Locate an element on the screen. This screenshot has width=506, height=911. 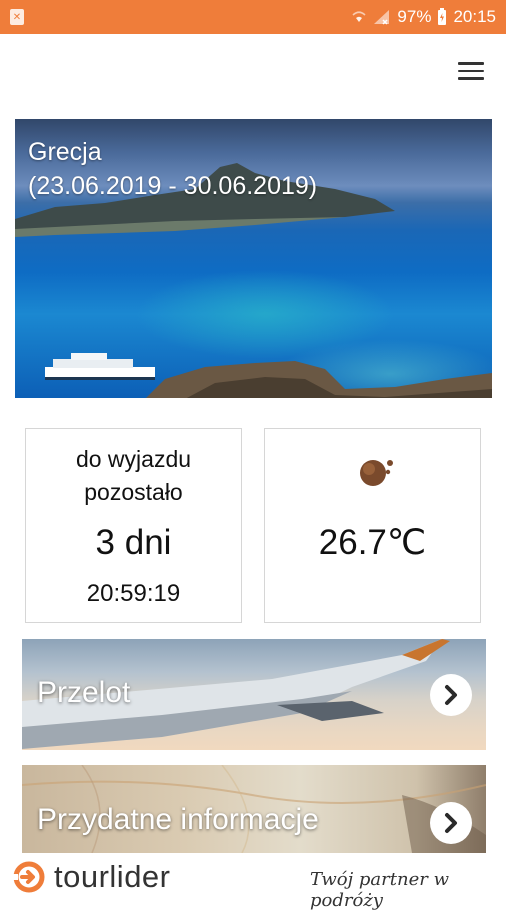
useful-info-label: Przydatne informacje is located at coordinates (178, 819).